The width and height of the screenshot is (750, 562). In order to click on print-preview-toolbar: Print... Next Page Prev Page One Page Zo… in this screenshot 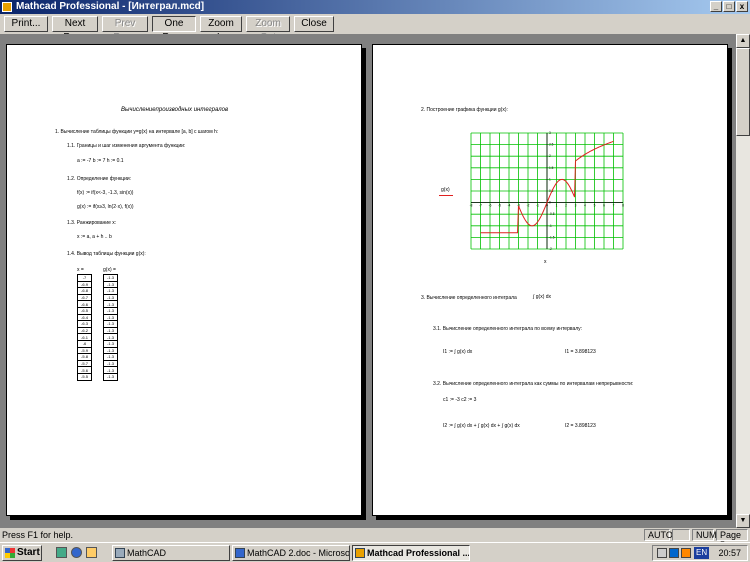, I will do `click(375, 28)`.